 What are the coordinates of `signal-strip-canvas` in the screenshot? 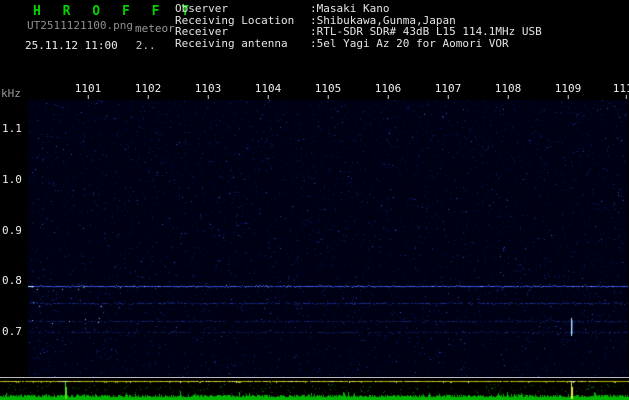 It's located at (314, 389).